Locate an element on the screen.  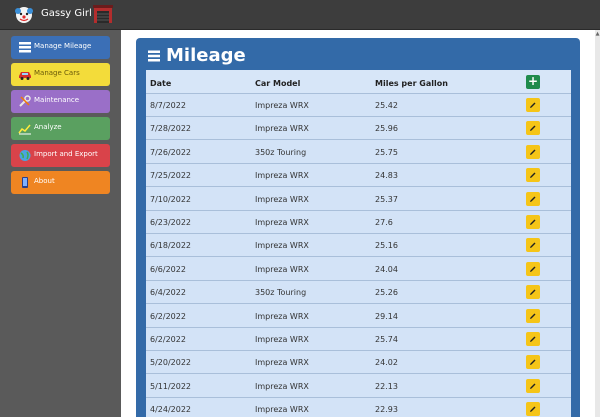
cell-mpg: 25.75 is located at coordinates (386, 152).